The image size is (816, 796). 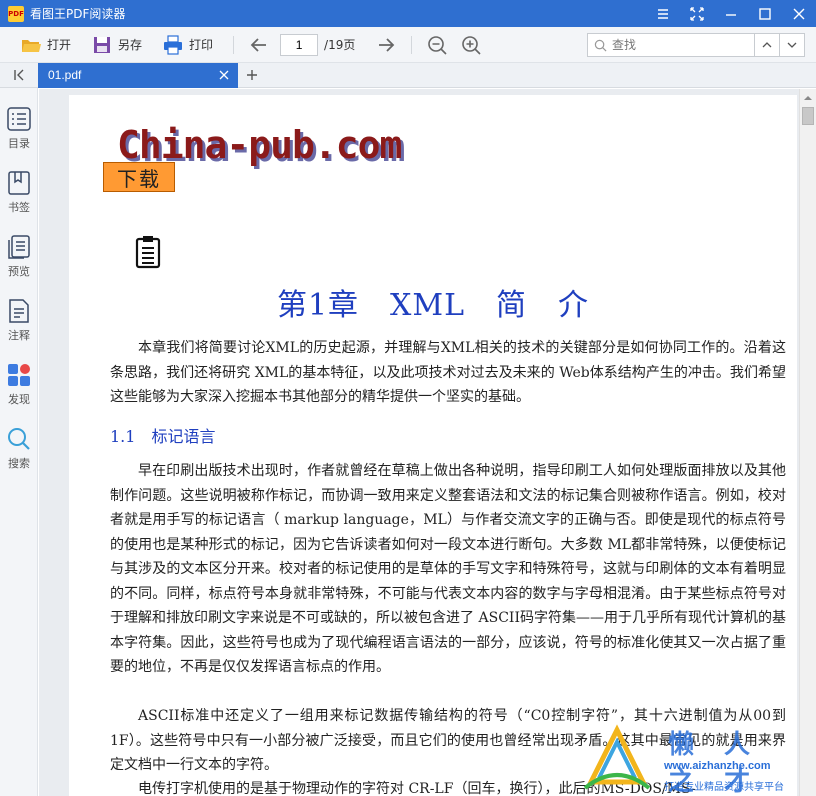 What do you see at coordinates (16, 13) in the screenshot?
I see `app-logo-icon: PDF` at bounding box center [16, 13].